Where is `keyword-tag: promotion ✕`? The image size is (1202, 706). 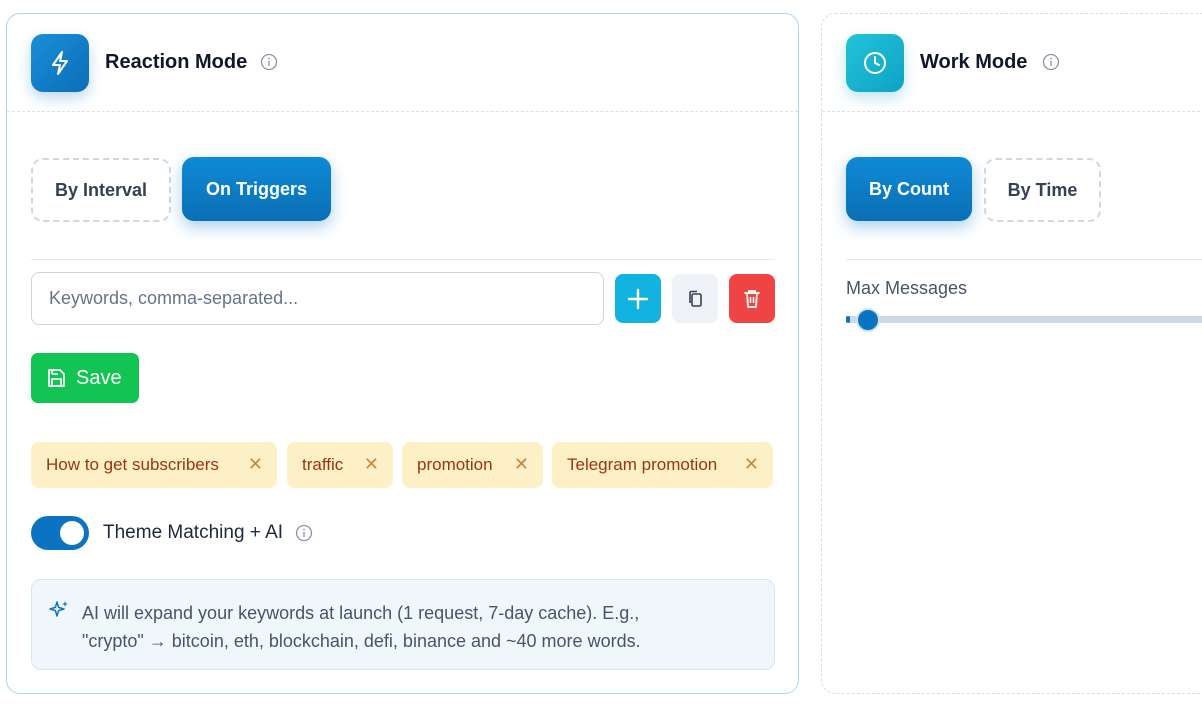
keyword-tag: promotion ✕ is located at coordinates (472, 465).